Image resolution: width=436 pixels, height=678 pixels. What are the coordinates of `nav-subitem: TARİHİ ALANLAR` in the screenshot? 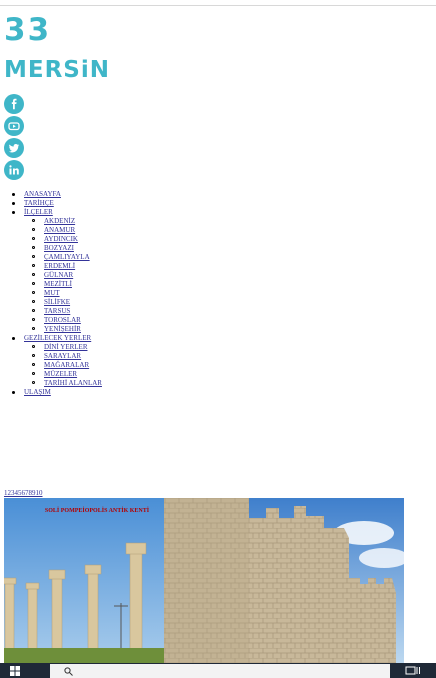 It's located at (218, 383).